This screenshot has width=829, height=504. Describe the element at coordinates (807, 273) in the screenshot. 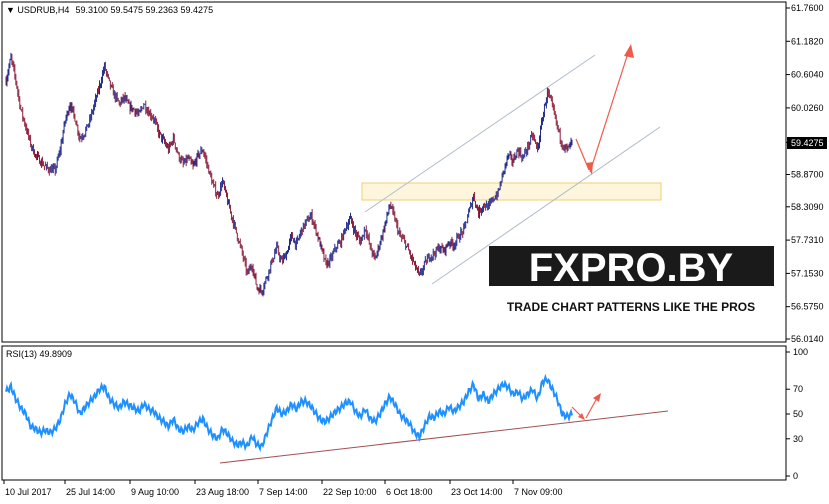

I see `price-tick-label: 57.1530` at that location.